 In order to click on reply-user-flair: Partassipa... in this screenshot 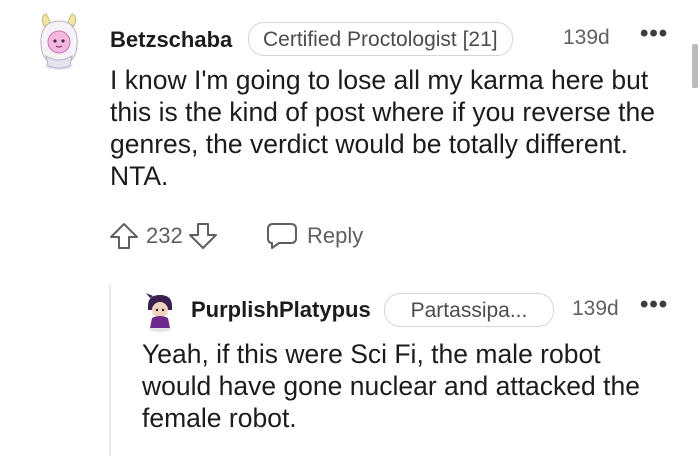, I will do `click(469, 310)`.